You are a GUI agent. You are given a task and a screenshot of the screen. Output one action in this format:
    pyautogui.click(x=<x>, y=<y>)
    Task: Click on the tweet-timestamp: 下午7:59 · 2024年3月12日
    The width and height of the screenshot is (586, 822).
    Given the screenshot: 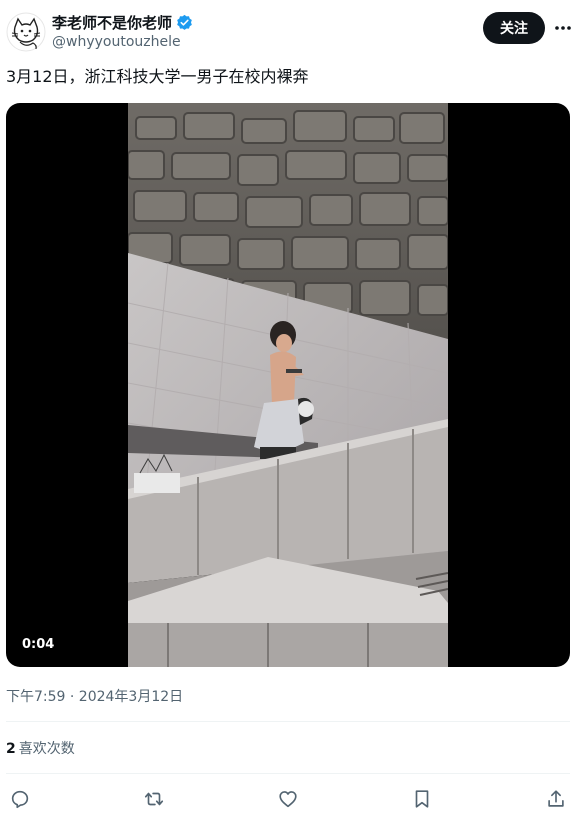 What is the action you would take?
    pyautogui.click(x=94, y=696)
    